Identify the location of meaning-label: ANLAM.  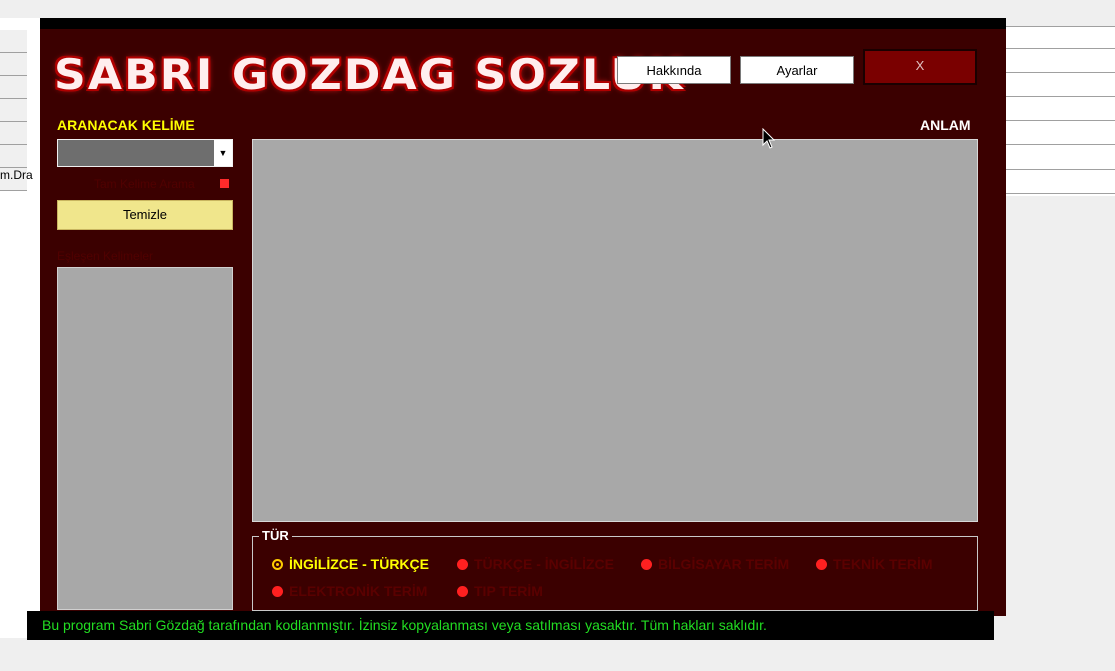
(945, 125).